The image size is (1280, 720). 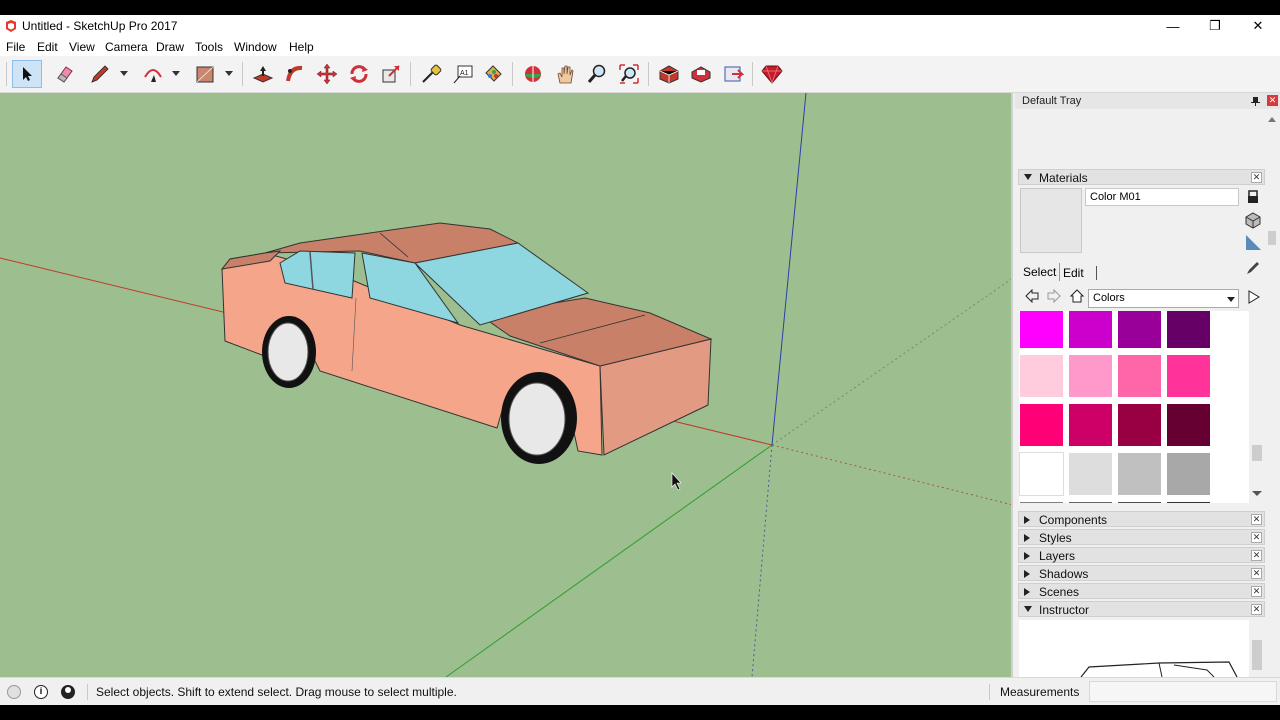 What do you see at coordinates (1258, 26) in the screenshot?
I see `close-button: ✕` at bounding box center [1258, 26].